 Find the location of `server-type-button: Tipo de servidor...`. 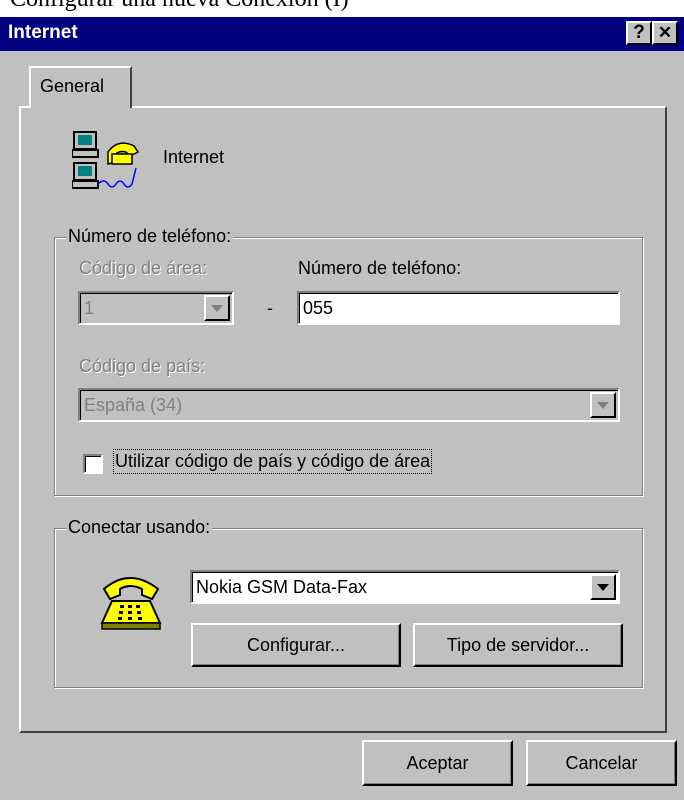

server-type-button: Tipo de servidor... is located at coordinates (518, 645).